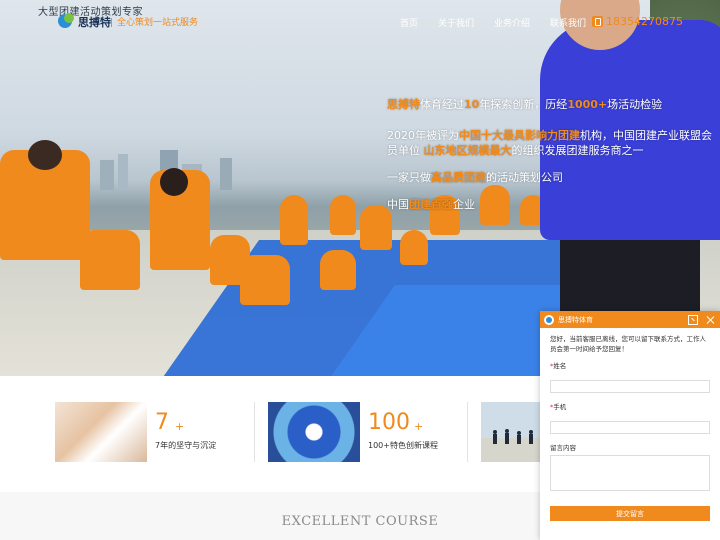 The width and height of the screenshot is (720, 540). Describe the element at coordinates (431, 204) in the screenshot. I see `hero-highlight: 团建百强` at that location.